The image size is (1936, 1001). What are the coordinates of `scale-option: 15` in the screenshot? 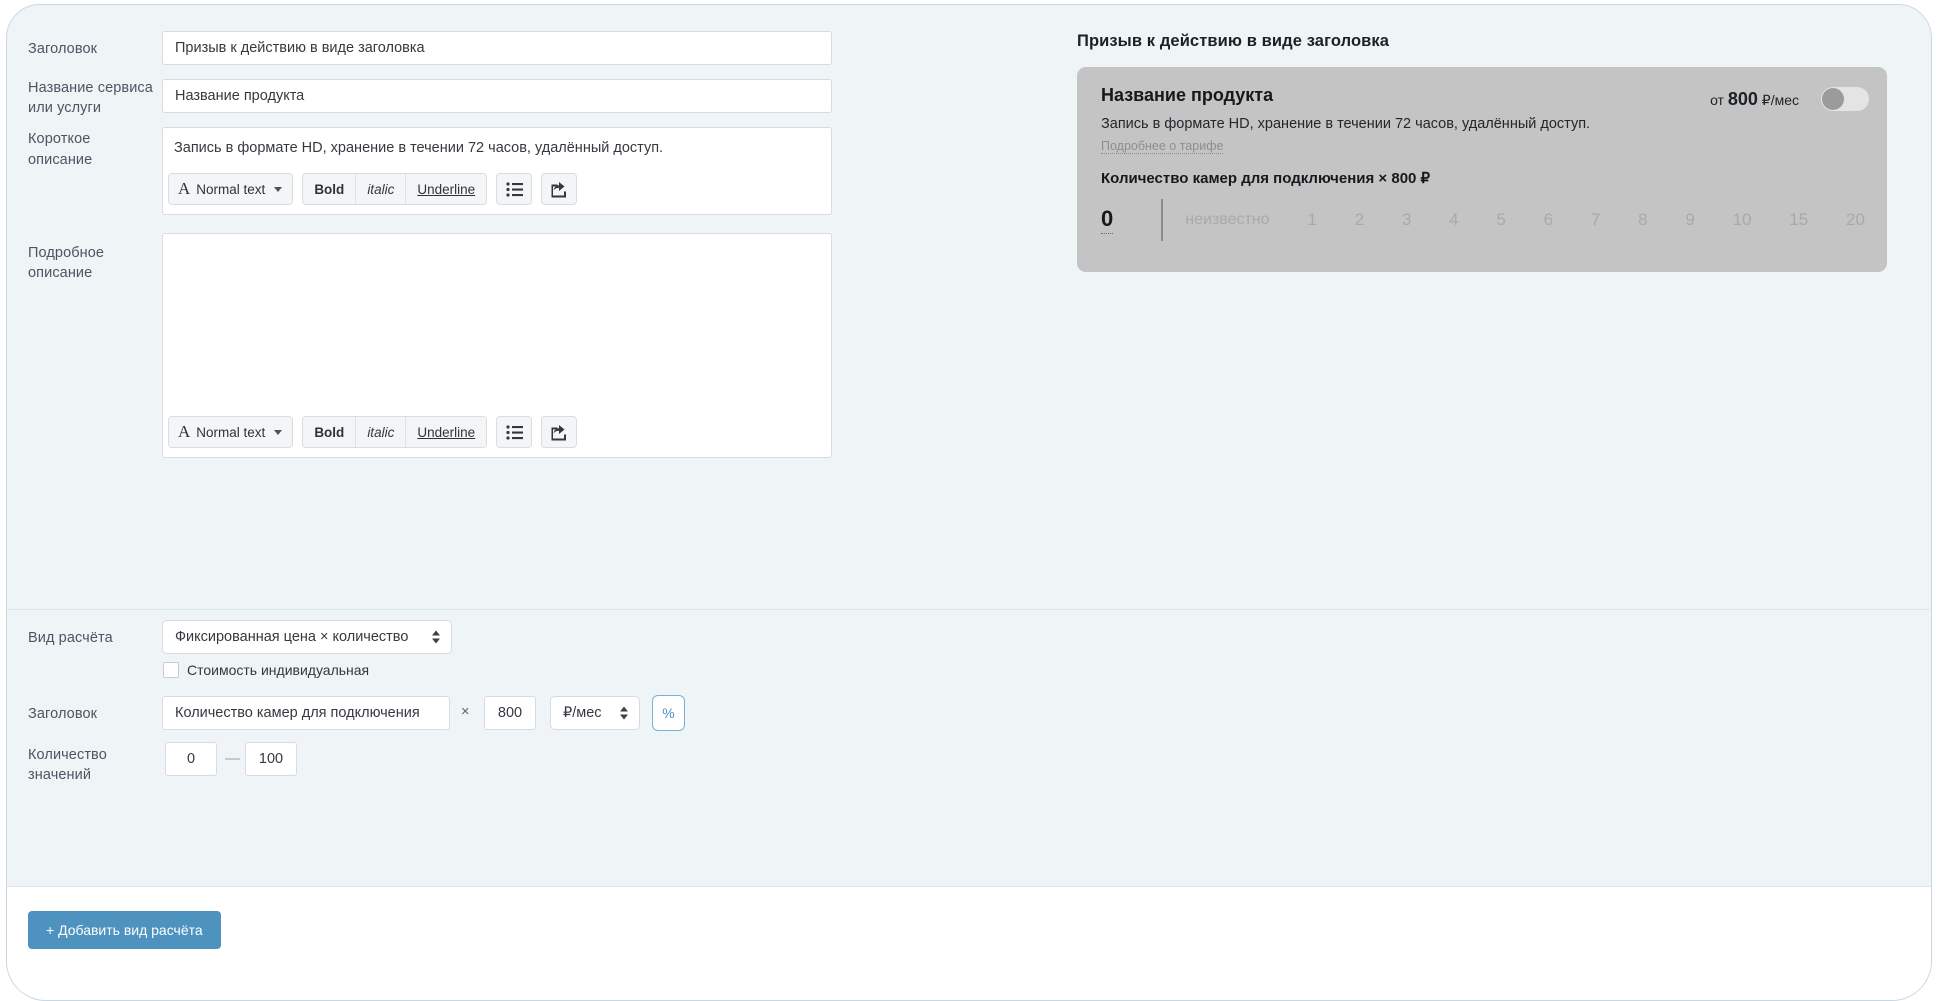 It's located at (1798, 220).